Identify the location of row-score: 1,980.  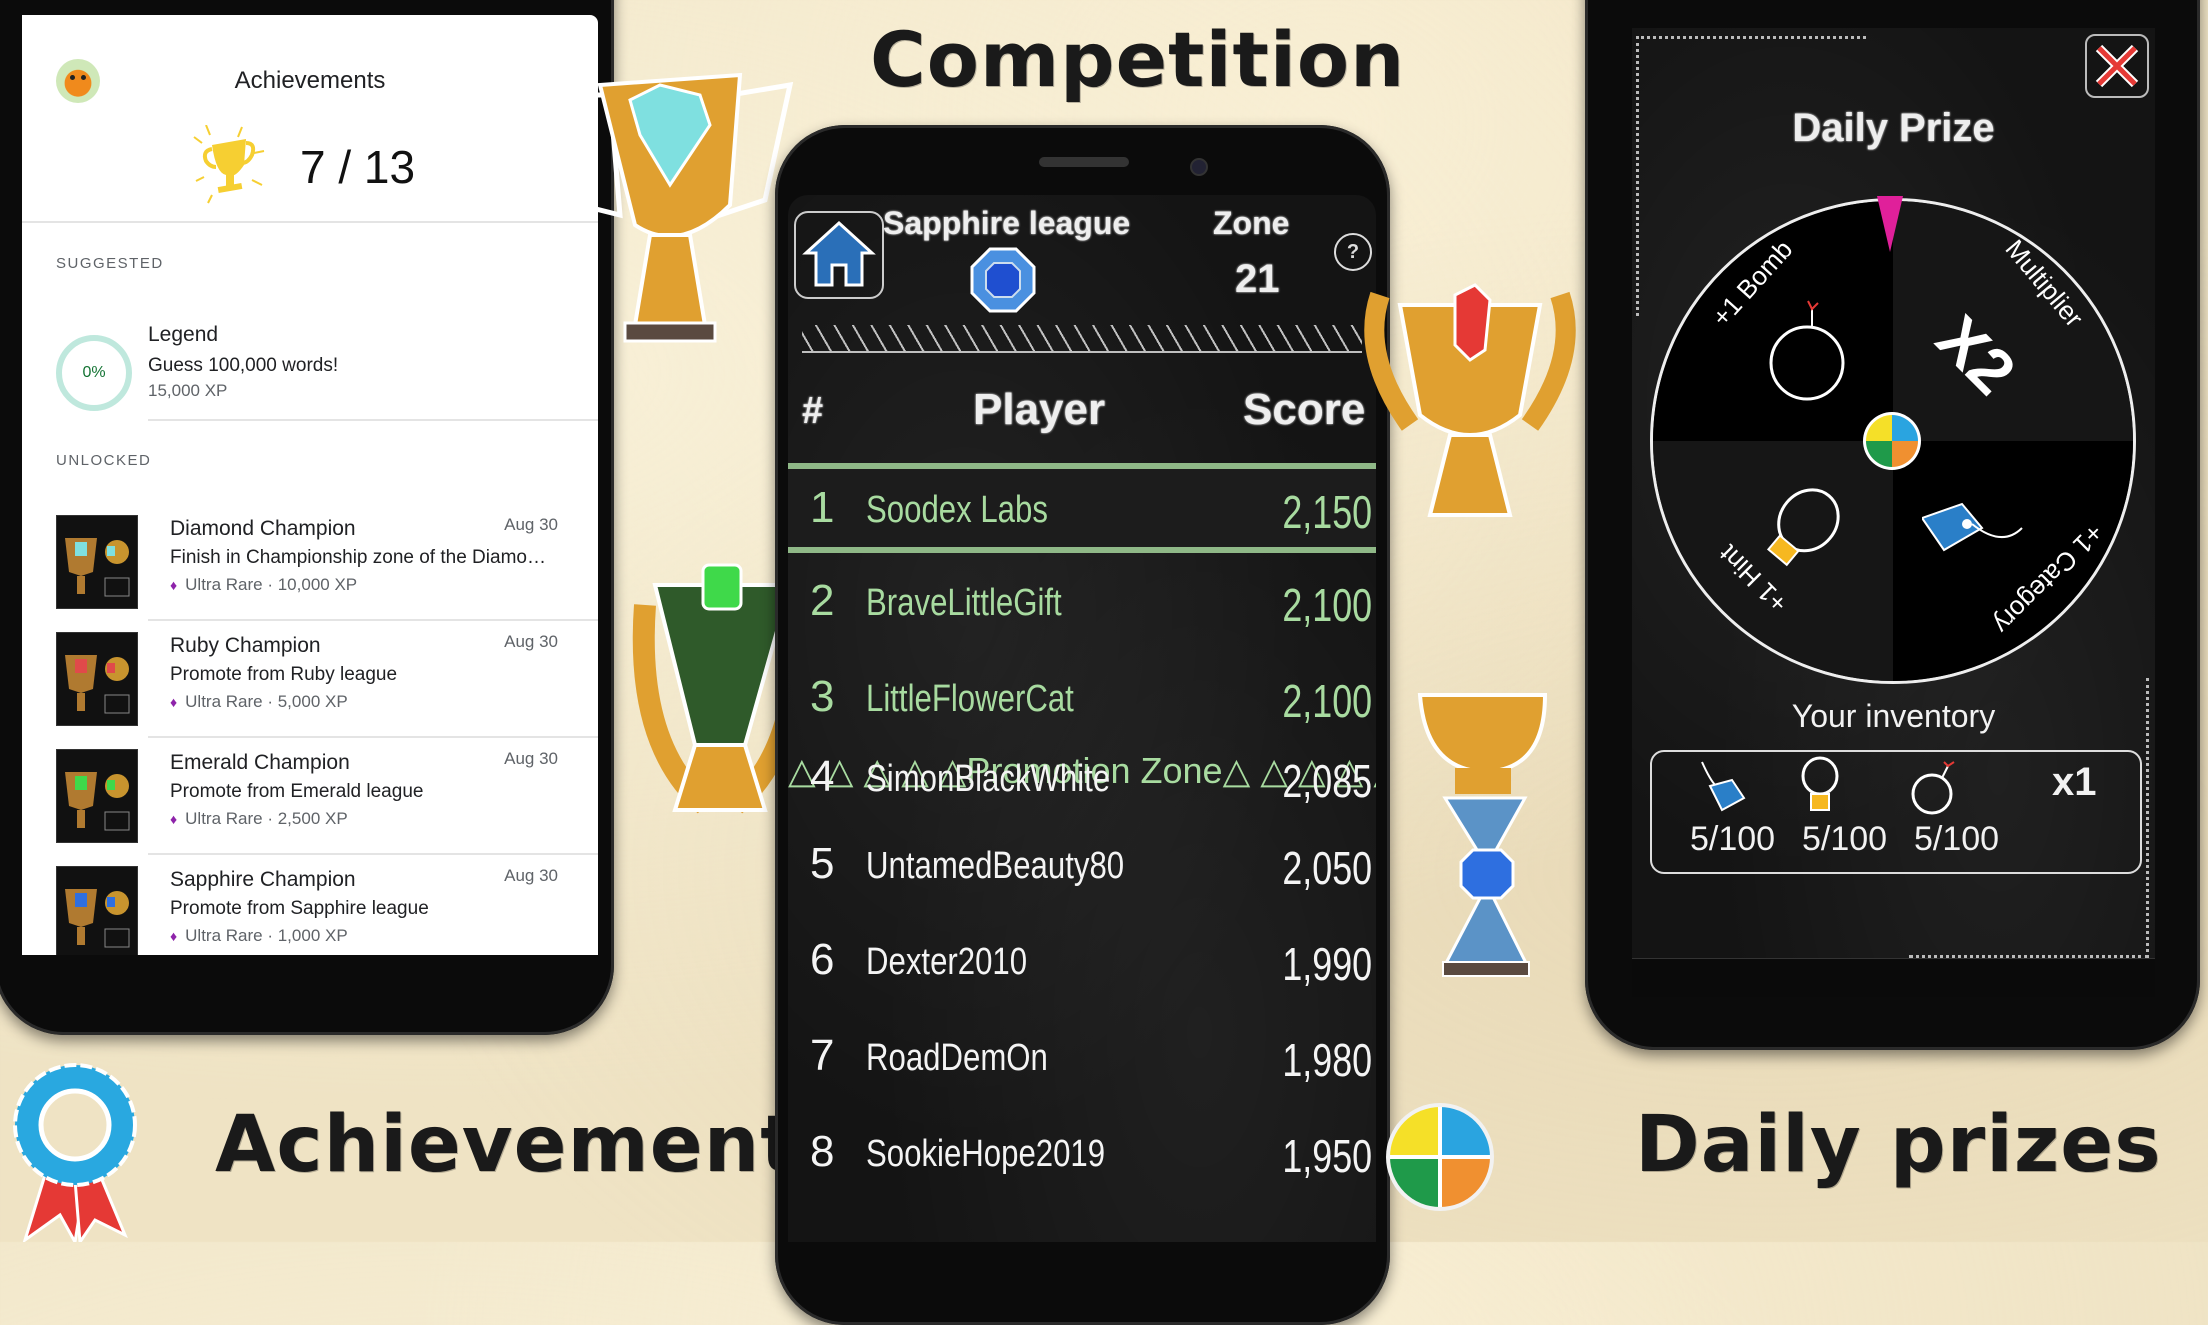
(1327, 1060).